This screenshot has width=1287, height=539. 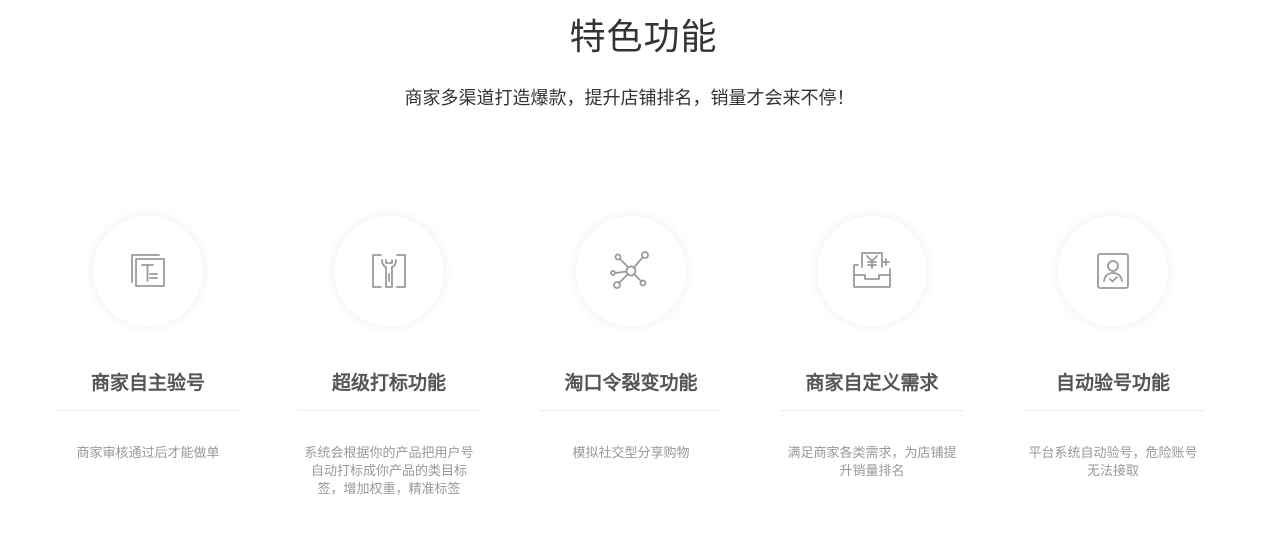 What do you see at coordinates (631, 453) in the screenshot?
I see `feature-desc: 模拟社交型分享购物` at bounding box center [631, 453].